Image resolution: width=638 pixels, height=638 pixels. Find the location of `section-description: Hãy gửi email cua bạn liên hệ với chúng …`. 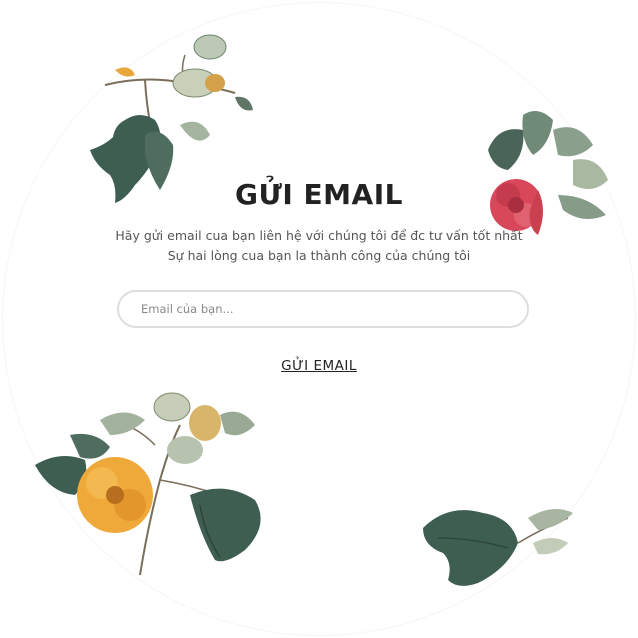

section-description: Hãy gửi email cua bạn liên hệ với chúng … is located at coordinates (319, 246).